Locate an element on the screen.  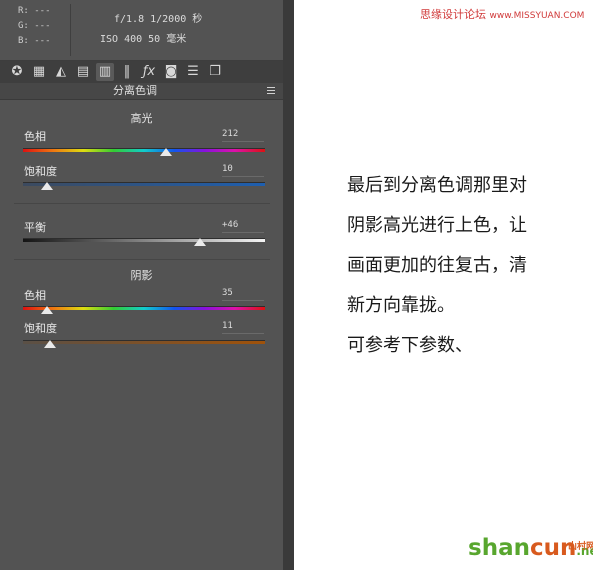
panel-title: 分离色调 is located at coordinates (135, 90).